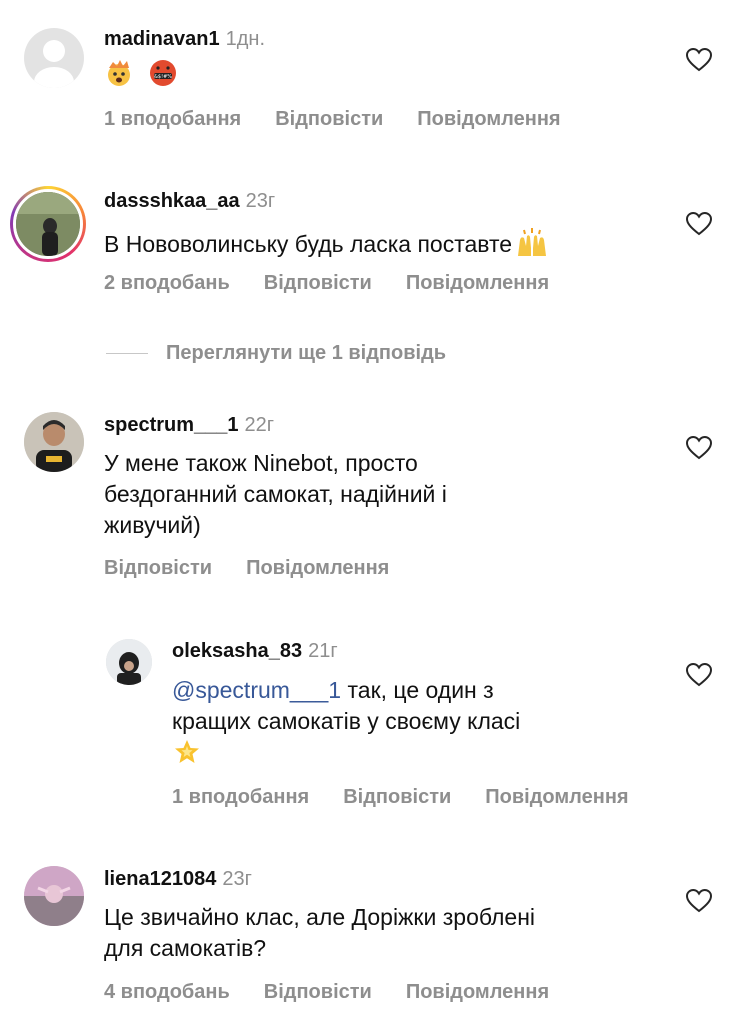  Describe the element at coordinates (320, 917) in the screenshot. I see `comment-text-line: Це звичайно клас, але Доріжки зроблені` at that location.